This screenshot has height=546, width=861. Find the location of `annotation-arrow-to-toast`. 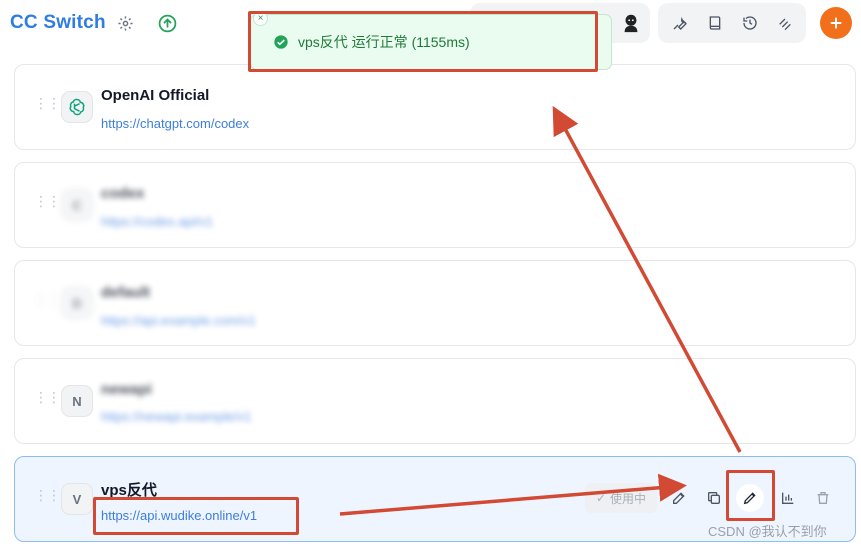

annotation-arrow-to-toast is located at coordinates (647, 279).